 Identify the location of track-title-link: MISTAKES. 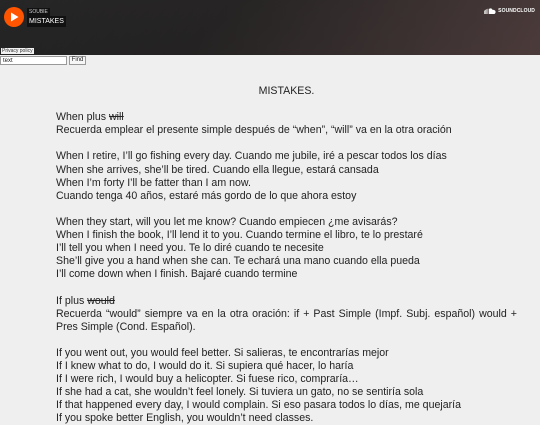
(46, 21).